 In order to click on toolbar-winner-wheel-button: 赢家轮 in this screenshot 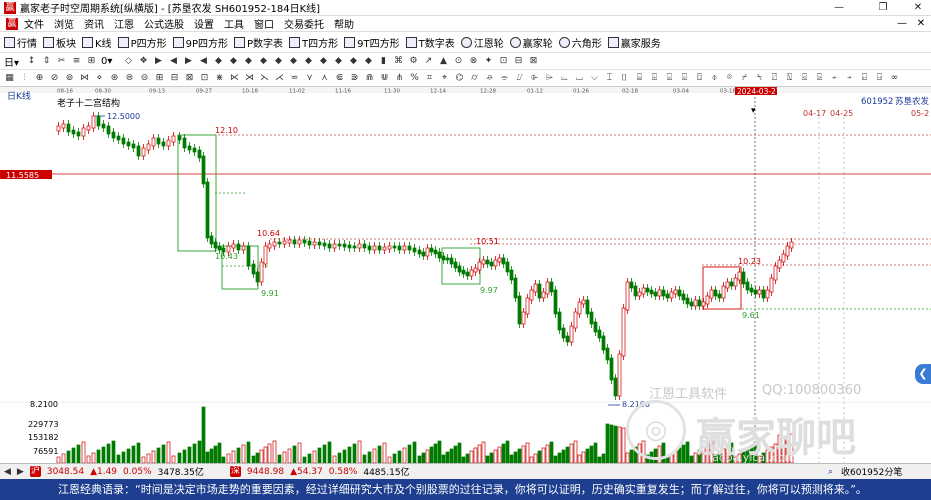, I will do `click(531, 42)`.